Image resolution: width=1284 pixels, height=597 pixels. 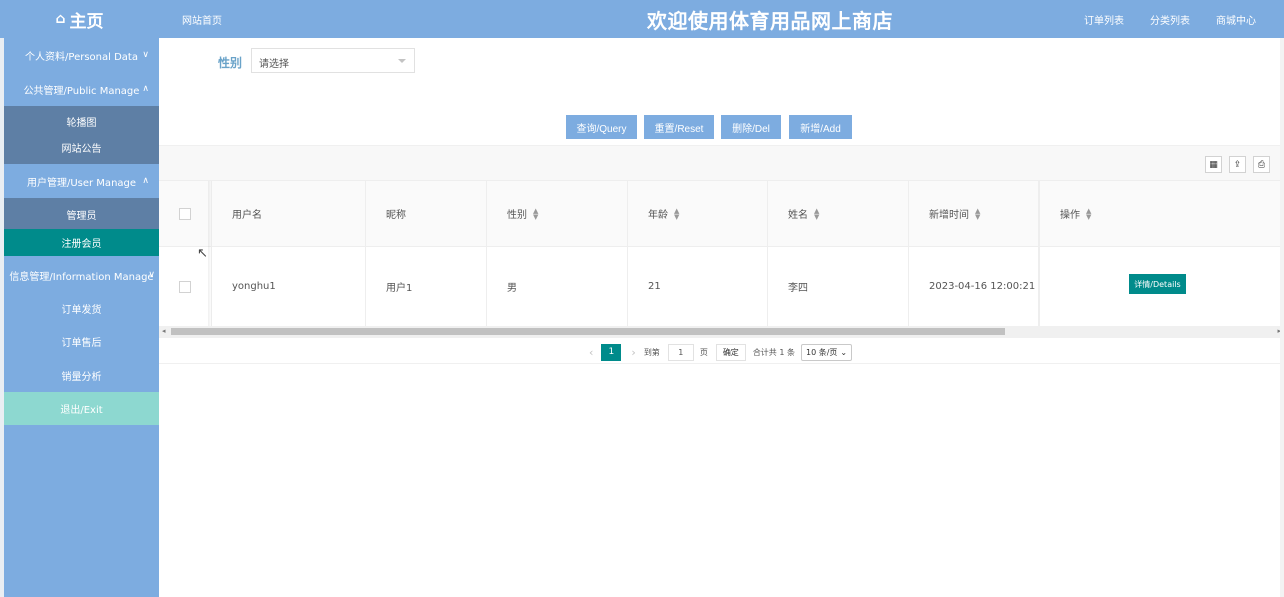 I want to click on sidebar-item-label: 用户管理/User Manage, so click(x=81, y=183).